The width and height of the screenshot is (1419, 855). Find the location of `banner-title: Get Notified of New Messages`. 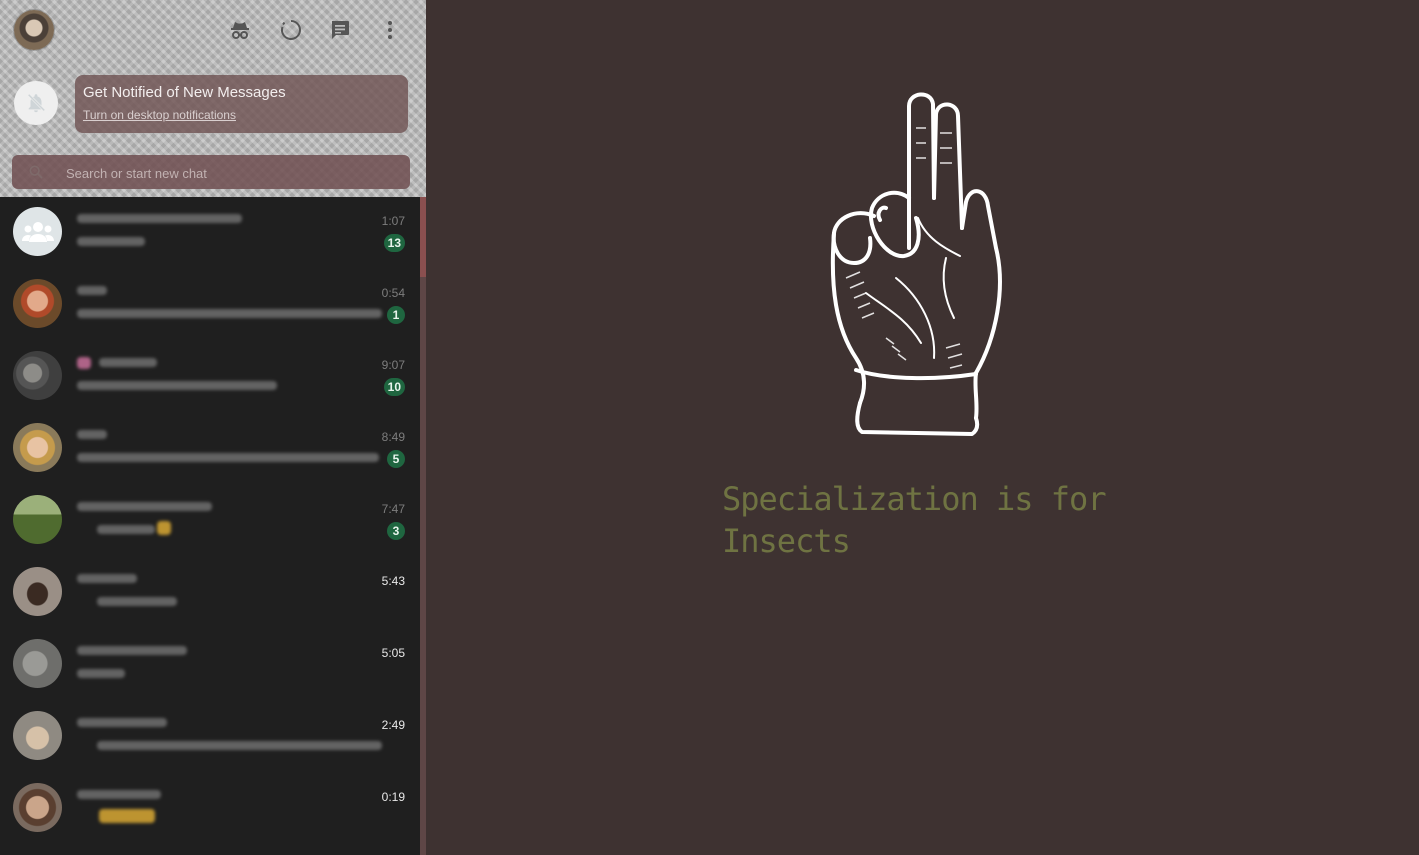

banner-title: Get Notified of New Messages is located at coordinates (184, 92).